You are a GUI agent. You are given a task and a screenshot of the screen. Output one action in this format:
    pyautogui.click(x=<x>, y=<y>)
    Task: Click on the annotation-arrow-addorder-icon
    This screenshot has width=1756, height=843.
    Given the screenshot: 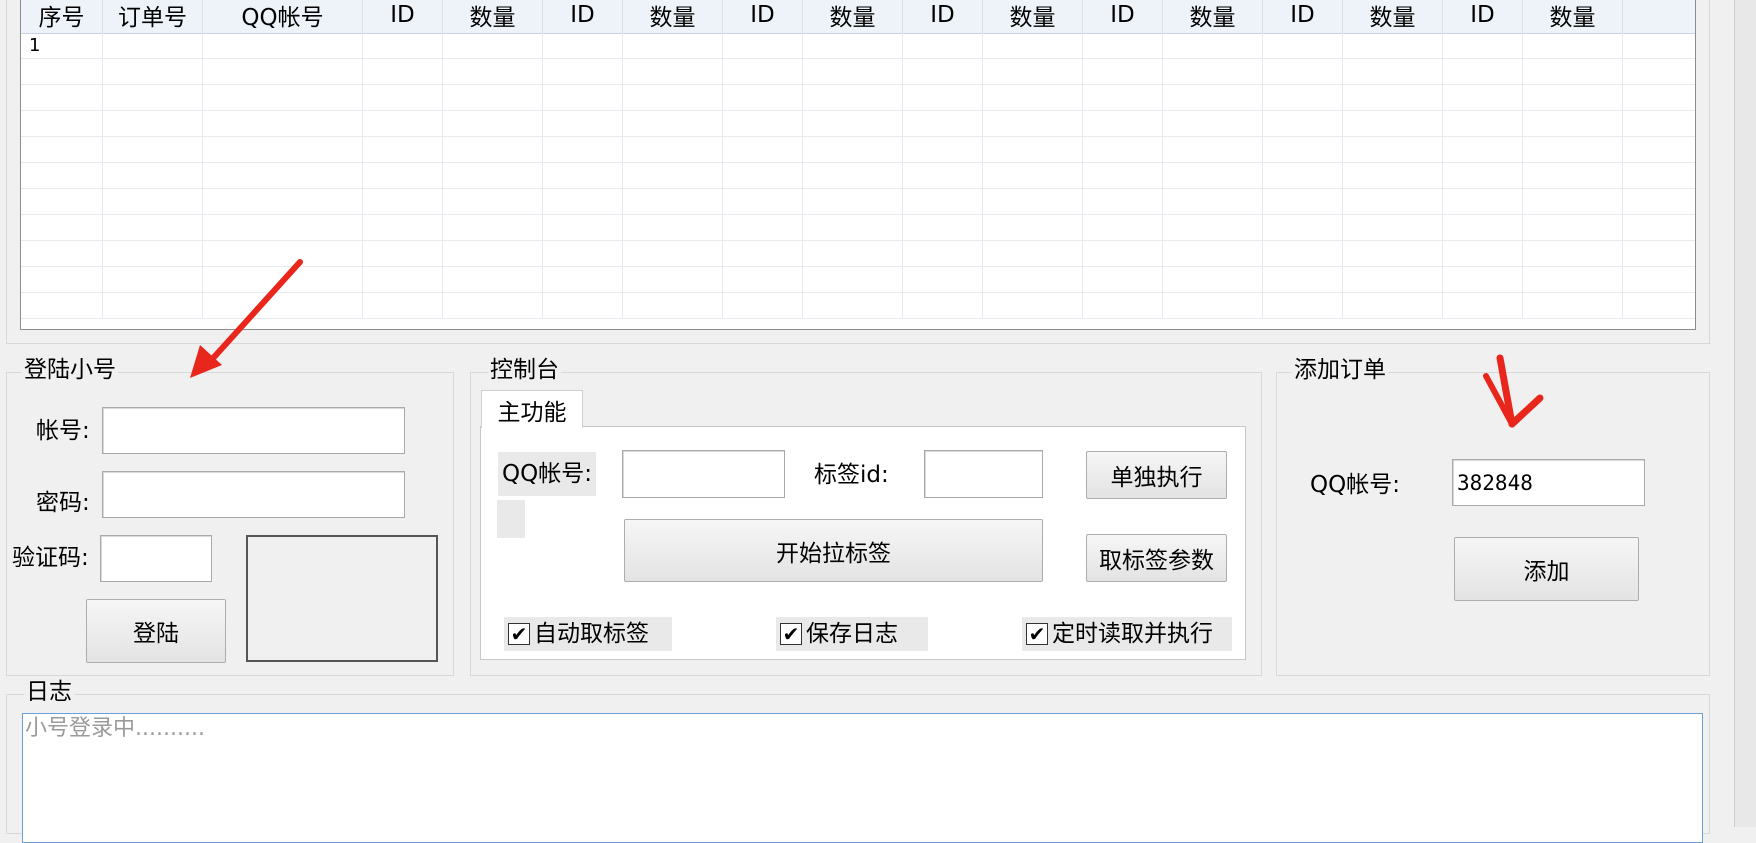 What is the action you would take?
    pyautogui.click(x=1513, y=391)
    